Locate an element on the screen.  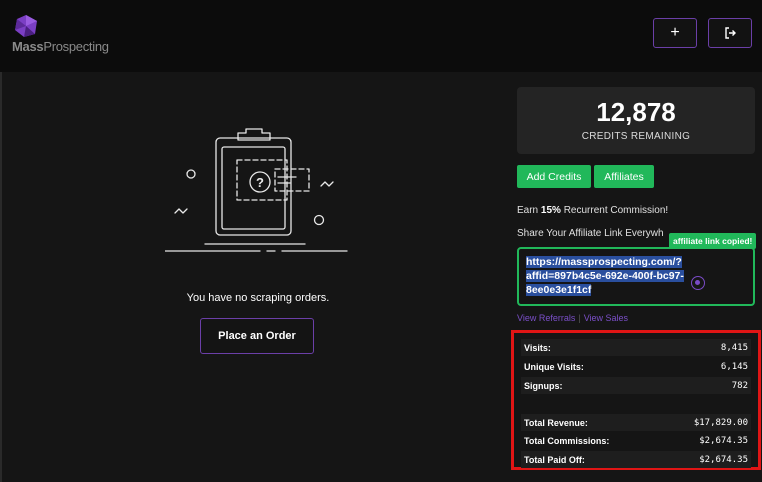
credits-label: CREDITS REMAINING is located at coordinates (636, 136).